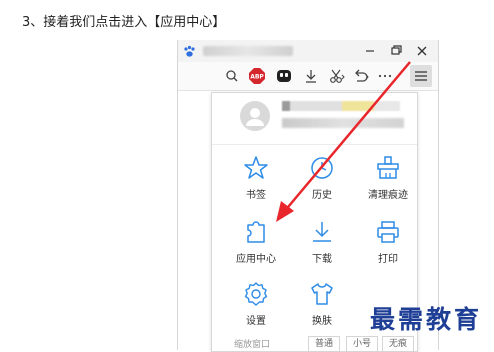  What do you see at coordinates (341, 106) in the screenshot?
I see `blurred-user-name` at bounding box center [341, 106].